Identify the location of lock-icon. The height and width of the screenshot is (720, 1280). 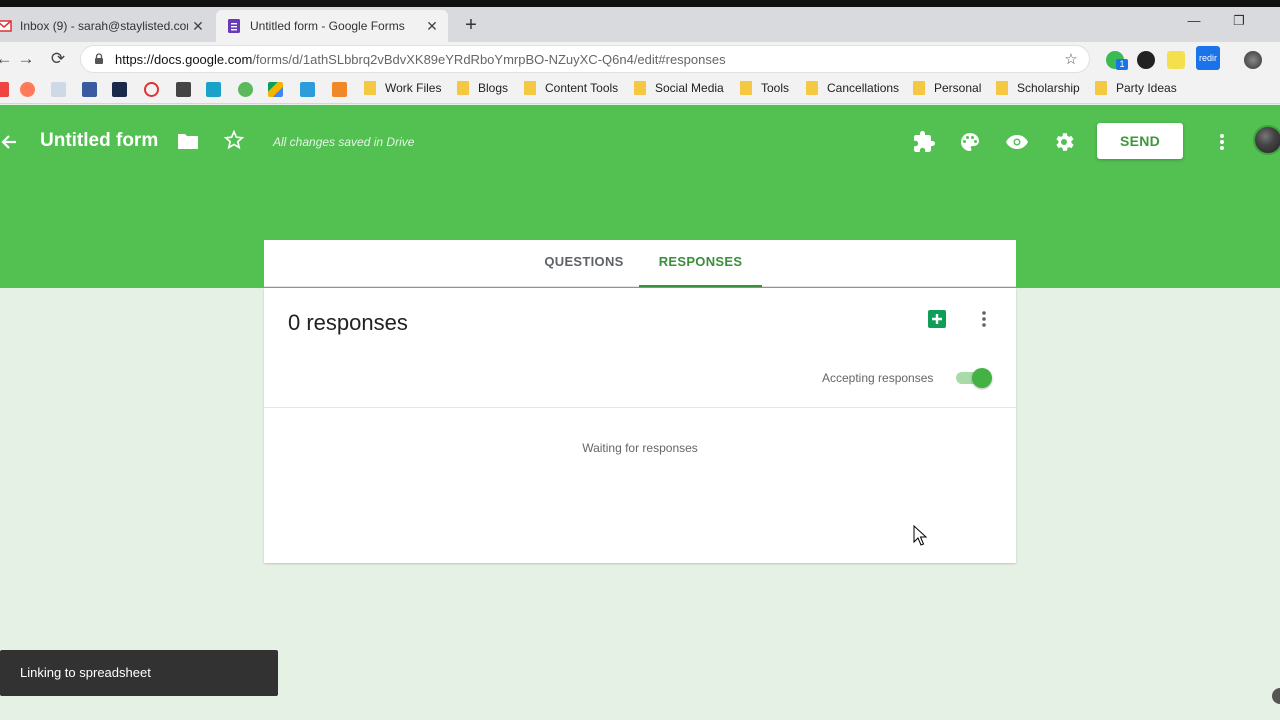
(99, 58).